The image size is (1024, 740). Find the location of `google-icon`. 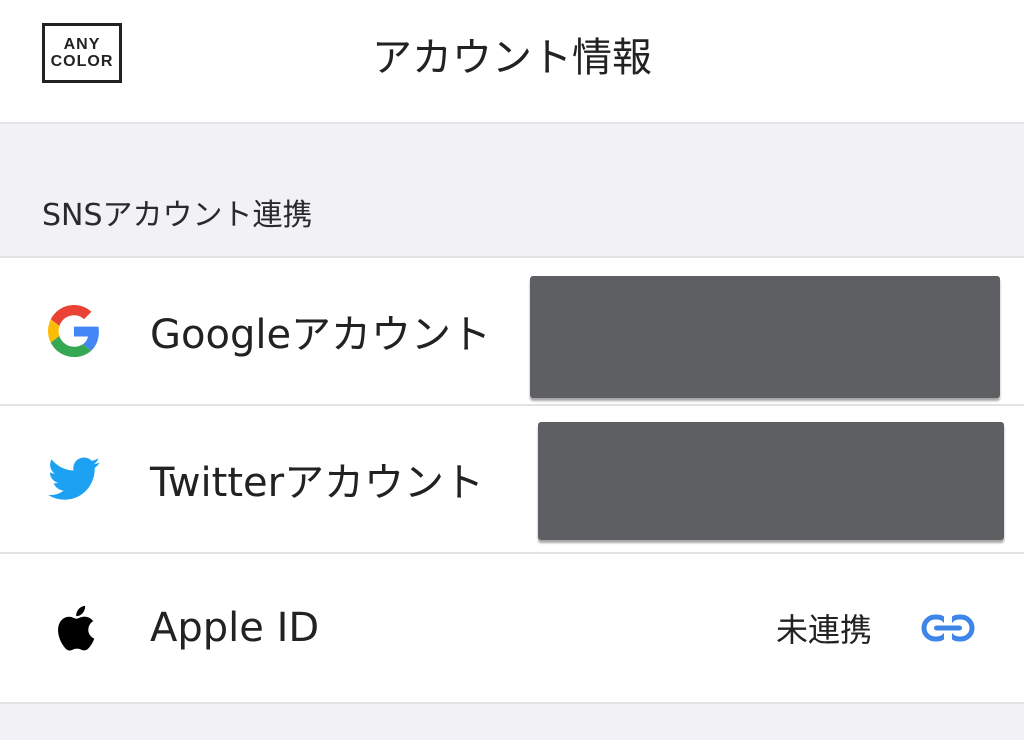

google-icon is located at coordinates (74, 331).